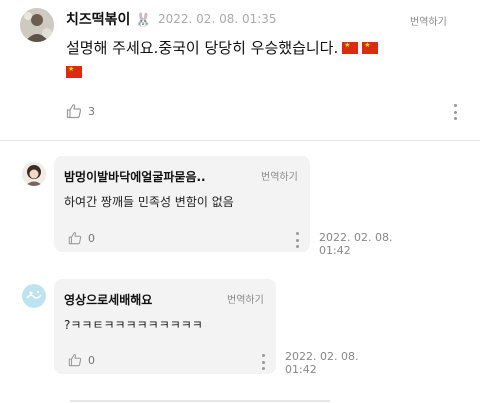 Image resolution: width=480 pixels, height=403 pixels. I want to click on like-button: 3, so click(80, 111).